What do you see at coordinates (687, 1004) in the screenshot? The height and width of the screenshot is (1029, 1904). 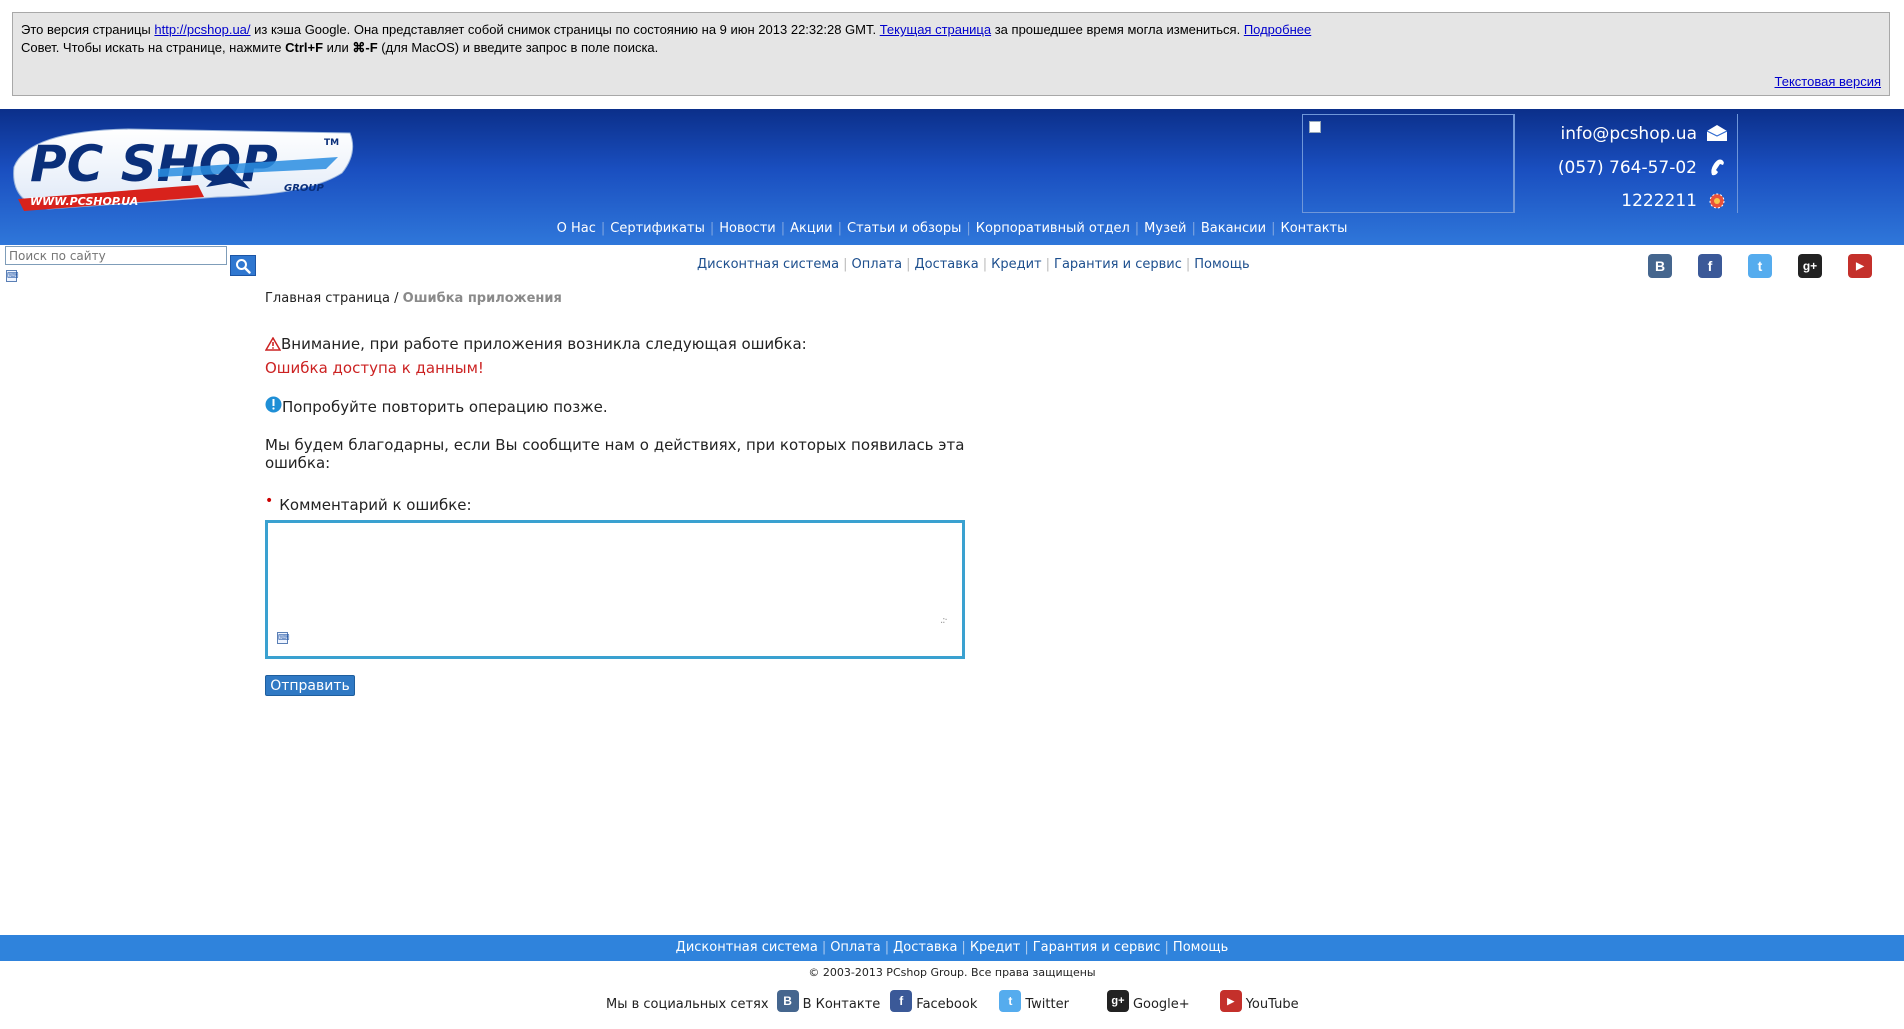 I see `social-intro: Мы в социальных сетях` at bounding box center [687, 1004].